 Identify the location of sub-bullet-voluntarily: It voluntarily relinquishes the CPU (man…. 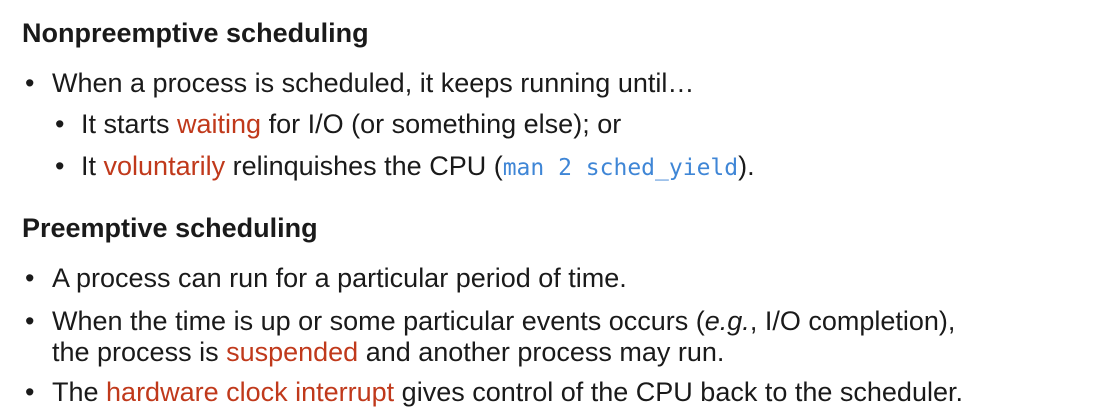
(418, 167).